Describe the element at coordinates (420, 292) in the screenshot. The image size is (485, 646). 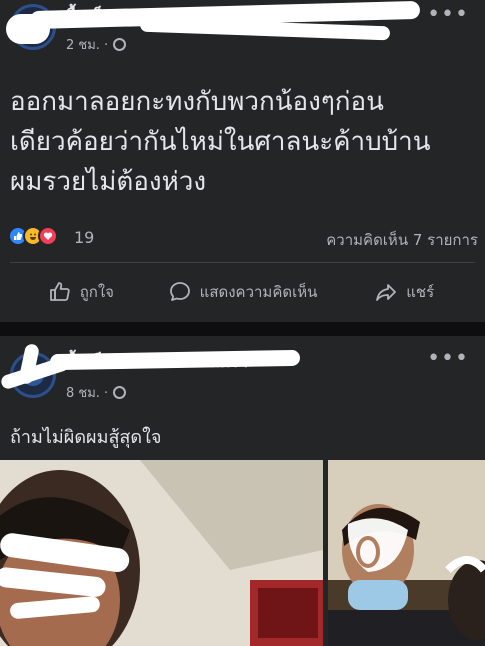
I see `share-label: แชร์` at that location.